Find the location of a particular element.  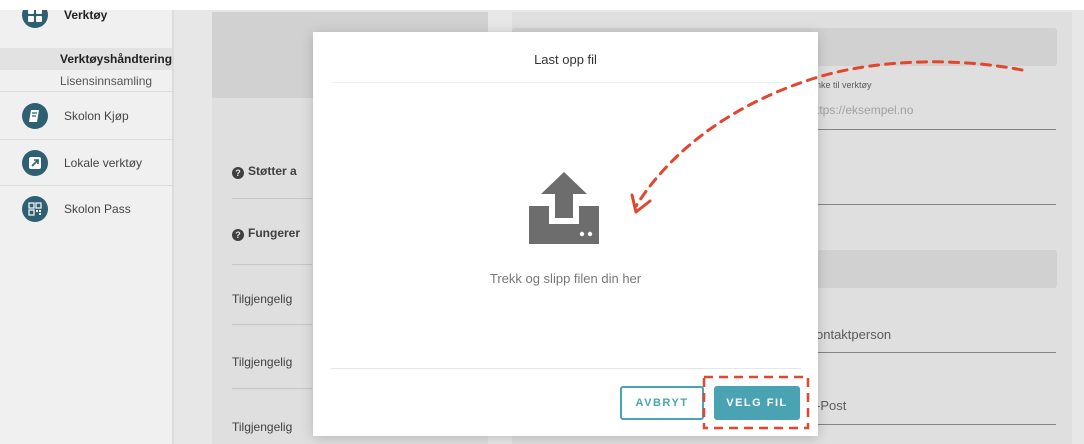

qr-code-icon is located at coordinates (35, 209).